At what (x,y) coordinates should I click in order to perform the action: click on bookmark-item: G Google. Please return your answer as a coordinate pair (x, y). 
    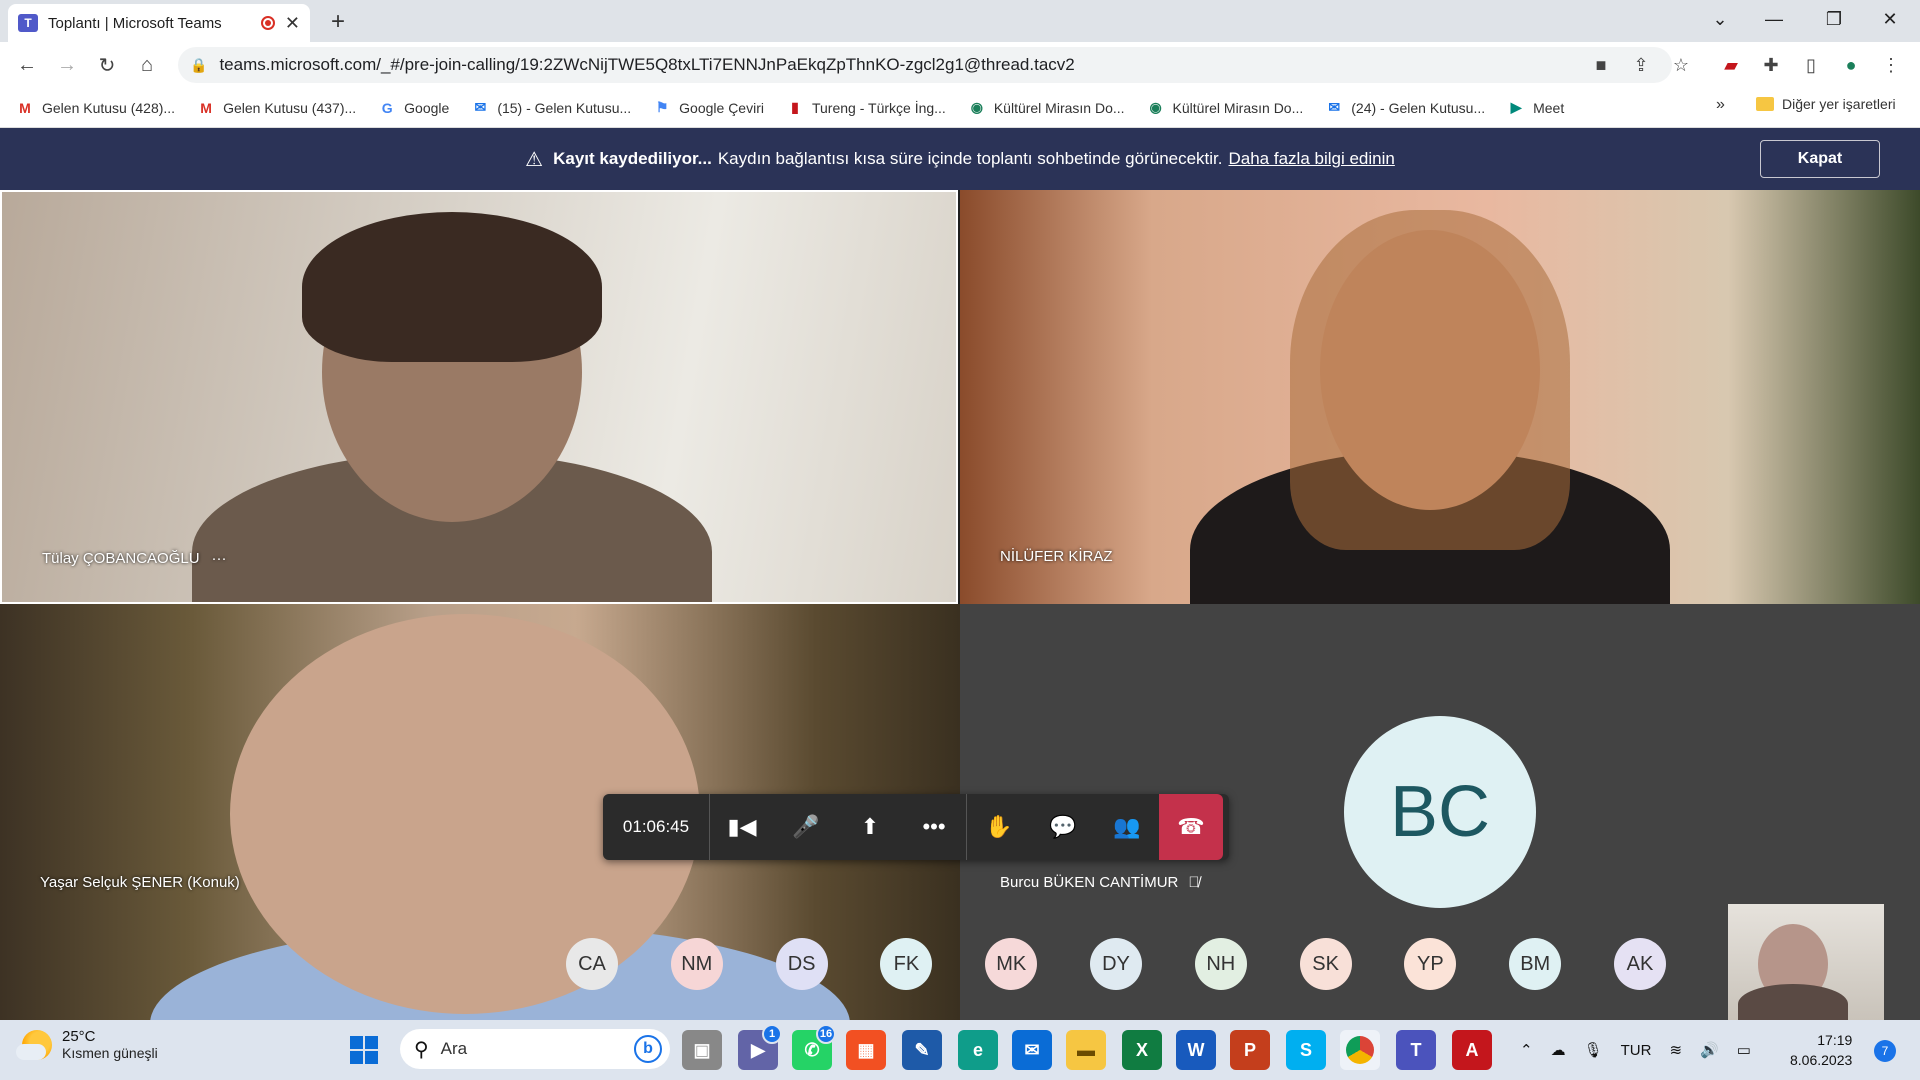
    Looking at the image, I should click on (414, 107).